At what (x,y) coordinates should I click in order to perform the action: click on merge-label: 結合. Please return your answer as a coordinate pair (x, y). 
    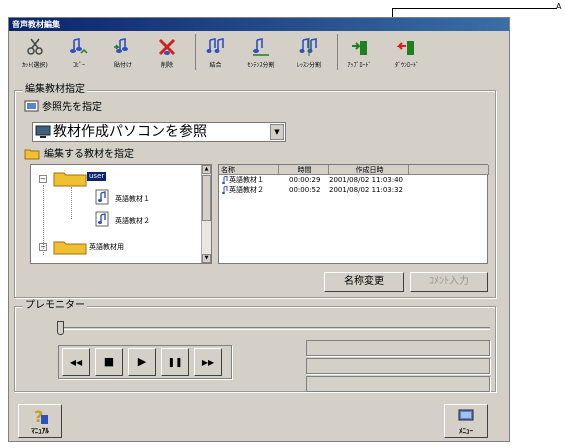
    Looking at the image, I should click on (215, 65).